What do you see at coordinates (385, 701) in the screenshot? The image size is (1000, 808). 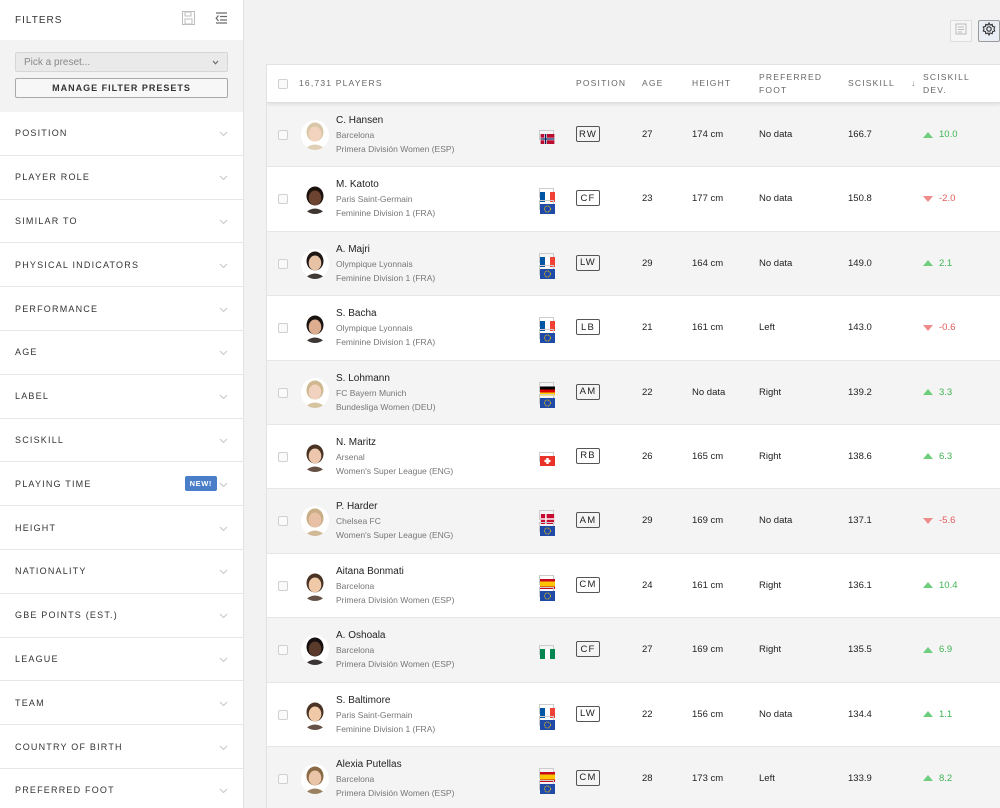 I see `player-name: S. Baltimore` at bounding box center [385, 701].